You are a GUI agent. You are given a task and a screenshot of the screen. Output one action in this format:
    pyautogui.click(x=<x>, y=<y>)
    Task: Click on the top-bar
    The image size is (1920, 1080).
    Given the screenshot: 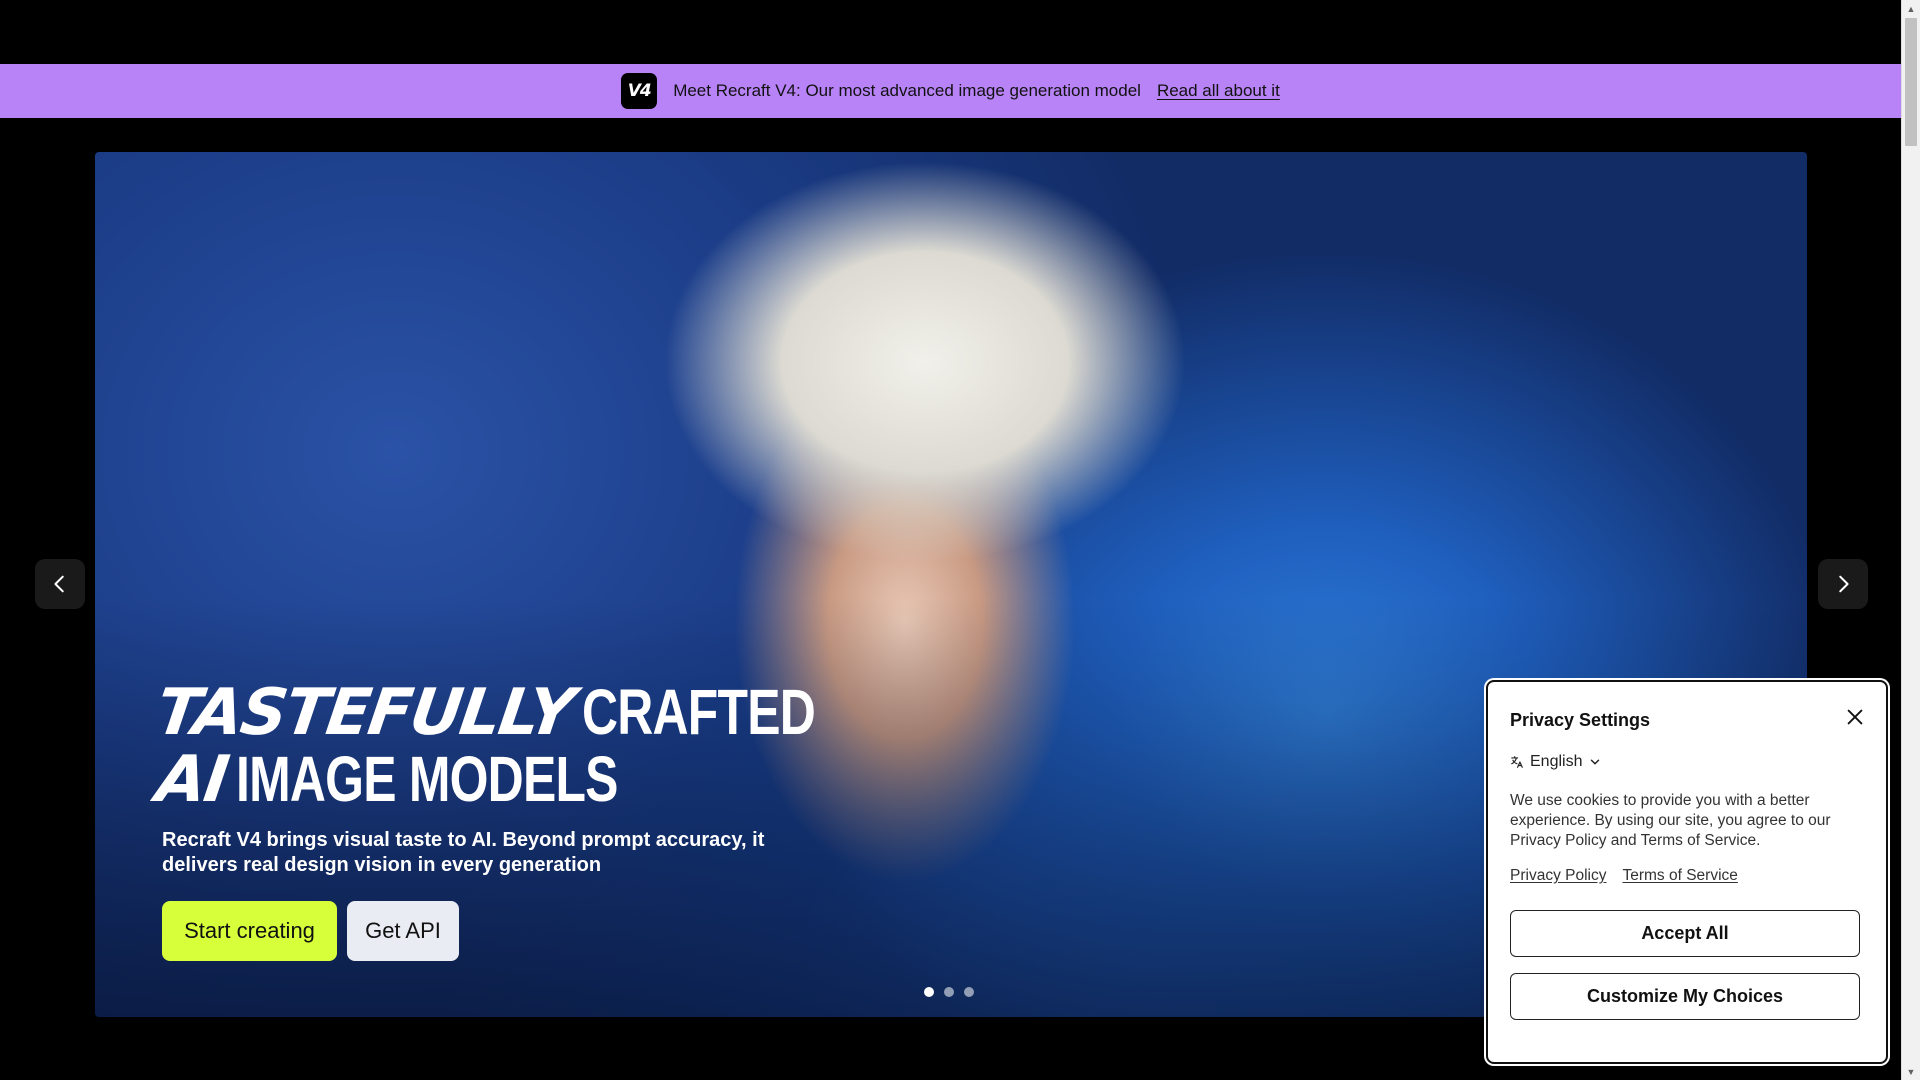 What is the action you would take?
    pyautogui.click(x=950, y=32)
    